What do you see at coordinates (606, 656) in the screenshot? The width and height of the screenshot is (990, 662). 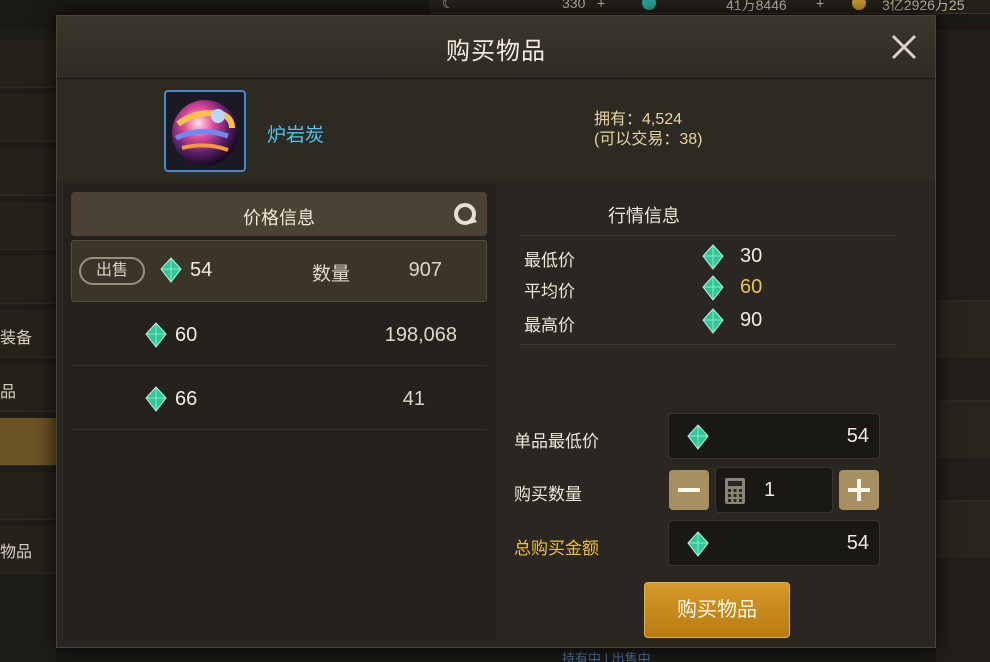 I see `holding-status-text: 持有中 | 出售中` at bounding box center [606, 656].